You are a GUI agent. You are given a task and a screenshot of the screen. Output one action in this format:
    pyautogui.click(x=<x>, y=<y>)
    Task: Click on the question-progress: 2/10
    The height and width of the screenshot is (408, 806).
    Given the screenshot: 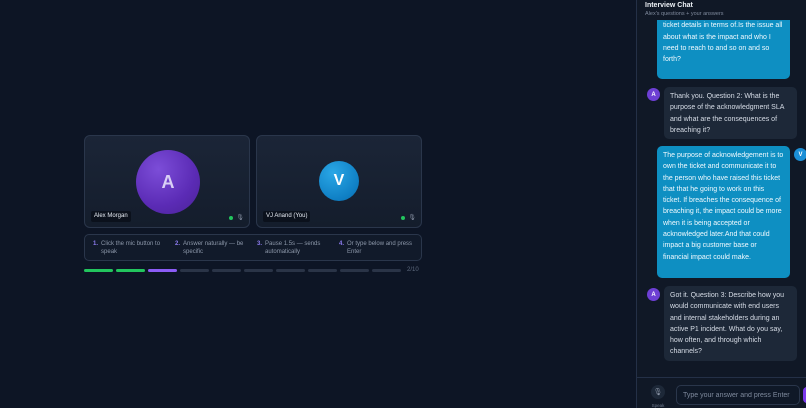 What is the action you would take?
    pyautogui.click(x=253, y=270)
    